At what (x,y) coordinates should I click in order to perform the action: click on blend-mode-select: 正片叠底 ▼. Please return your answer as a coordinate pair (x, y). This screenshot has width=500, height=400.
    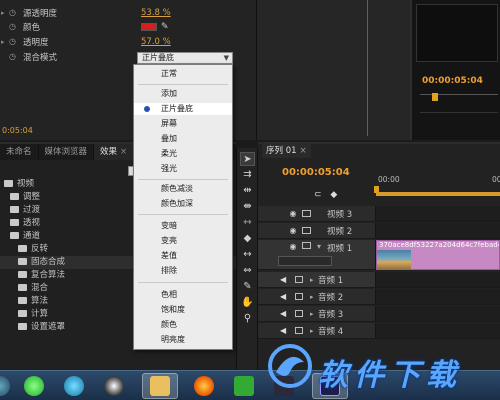
    Looking at the image, I should click on (185, 58).